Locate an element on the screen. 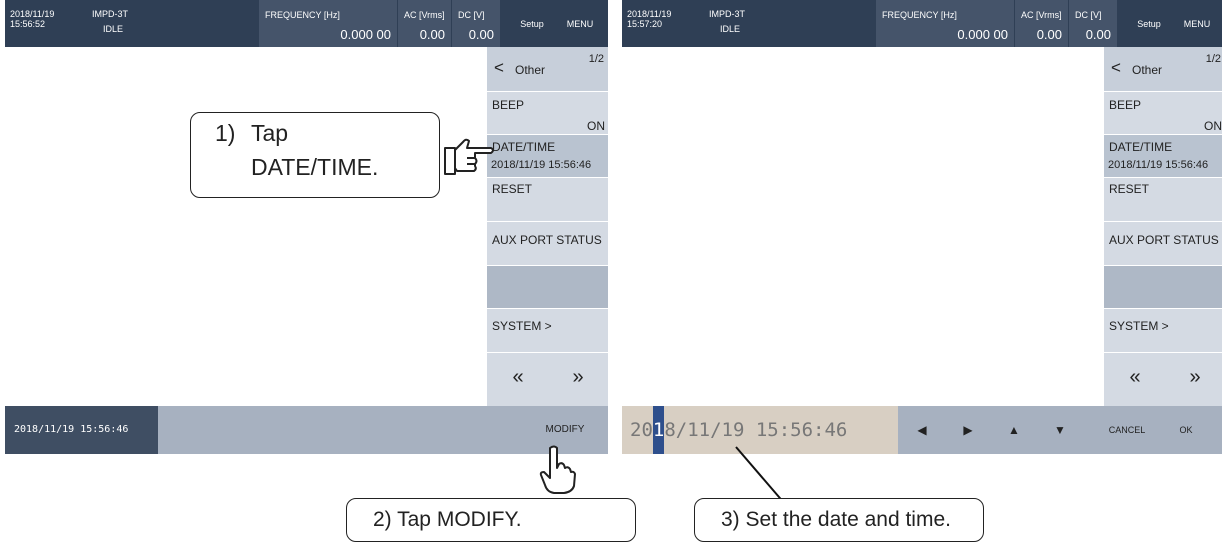  callout-step-2: 2) Tap MODIFY. is located at coordinates (491, 520).